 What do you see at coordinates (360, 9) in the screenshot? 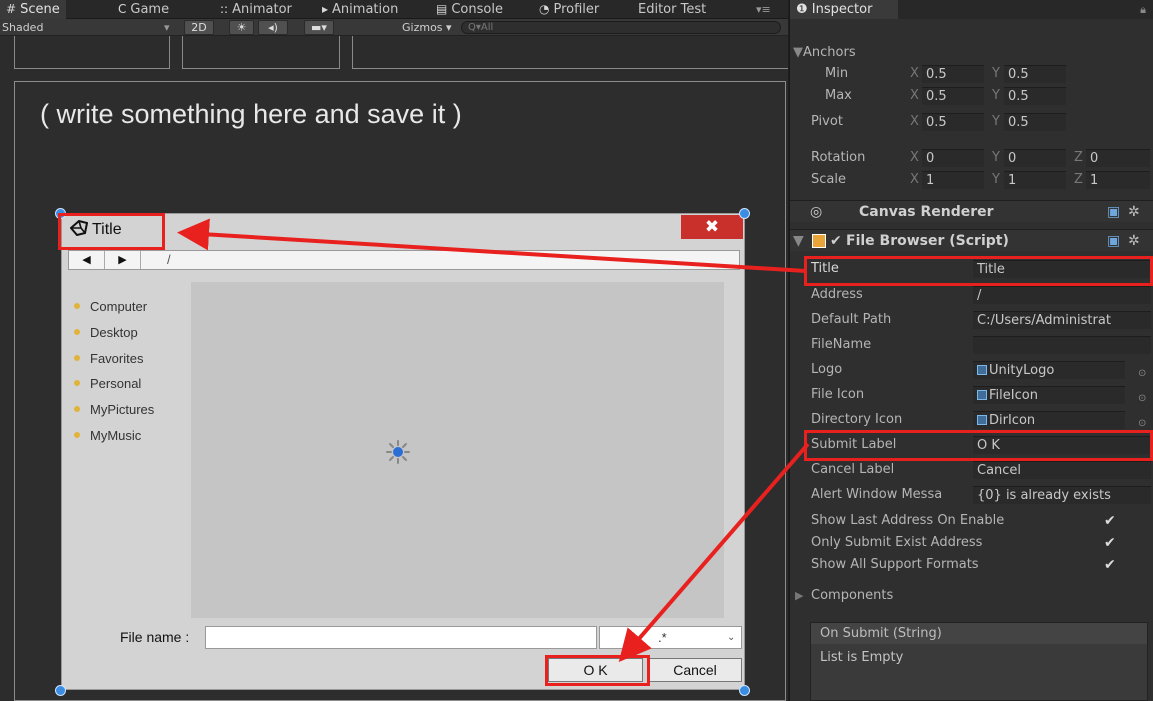
I see `tab-animation: ▸ Animation` at bounding box center [360, 9].